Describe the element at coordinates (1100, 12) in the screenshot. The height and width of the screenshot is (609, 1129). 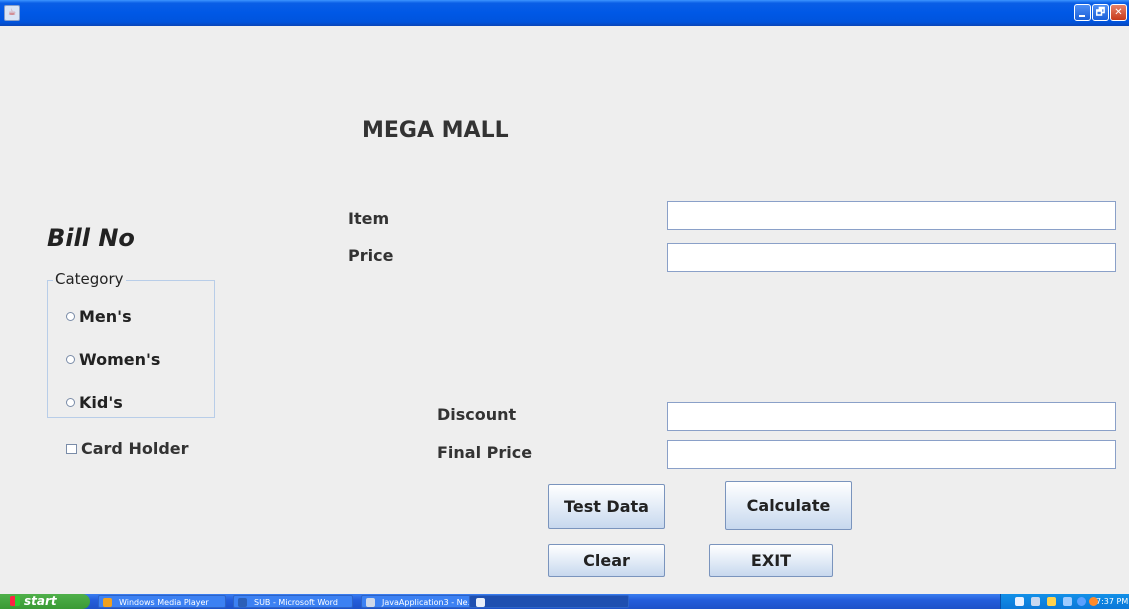
I see `maximize-button: 🗗` at that location.